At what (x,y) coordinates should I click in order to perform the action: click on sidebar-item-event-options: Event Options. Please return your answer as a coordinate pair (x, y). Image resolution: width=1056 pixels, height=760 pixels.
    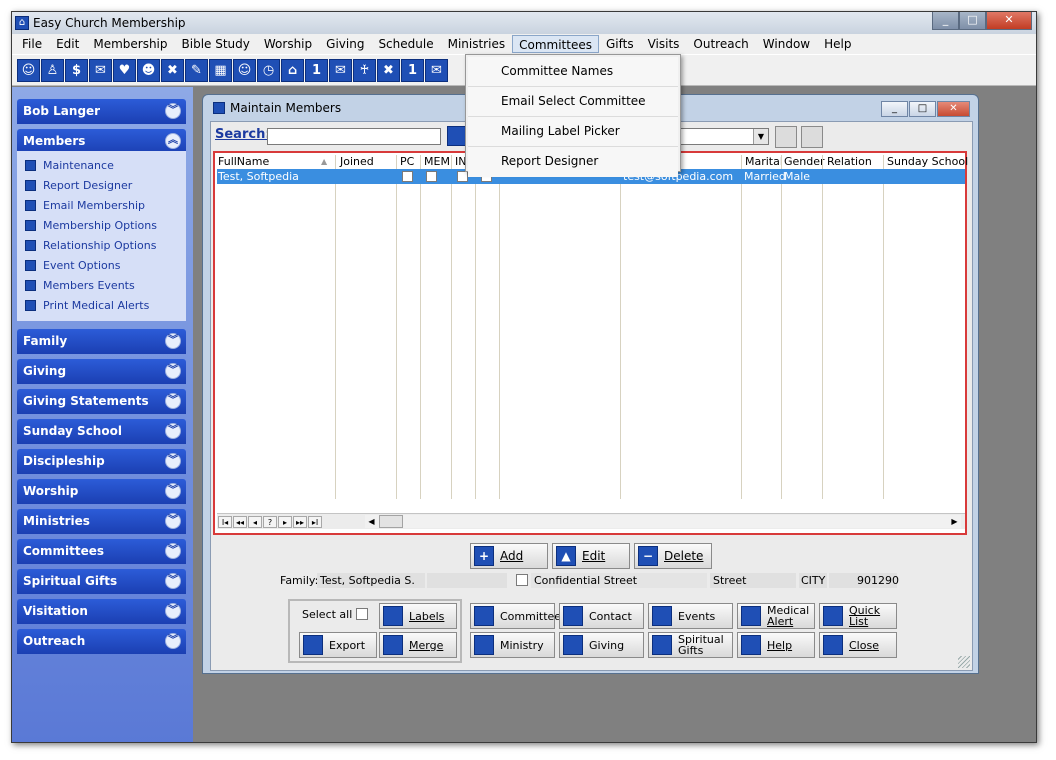
    Looking at the image, I should click on (72, 265).